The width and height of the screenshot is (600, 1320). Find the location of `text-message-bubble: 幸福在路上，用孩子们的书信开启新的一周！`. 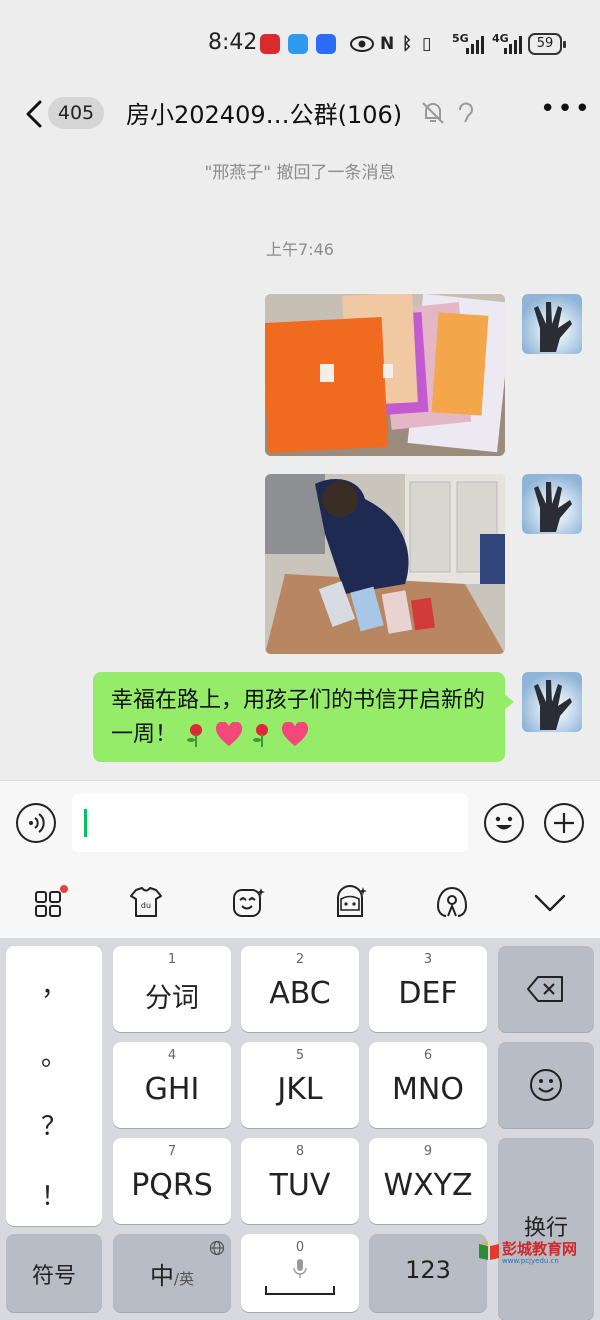

text-message-bubble: 幸福在路上，用孩子们的书信开启新的一周！ is located at coordinates (303, 717).